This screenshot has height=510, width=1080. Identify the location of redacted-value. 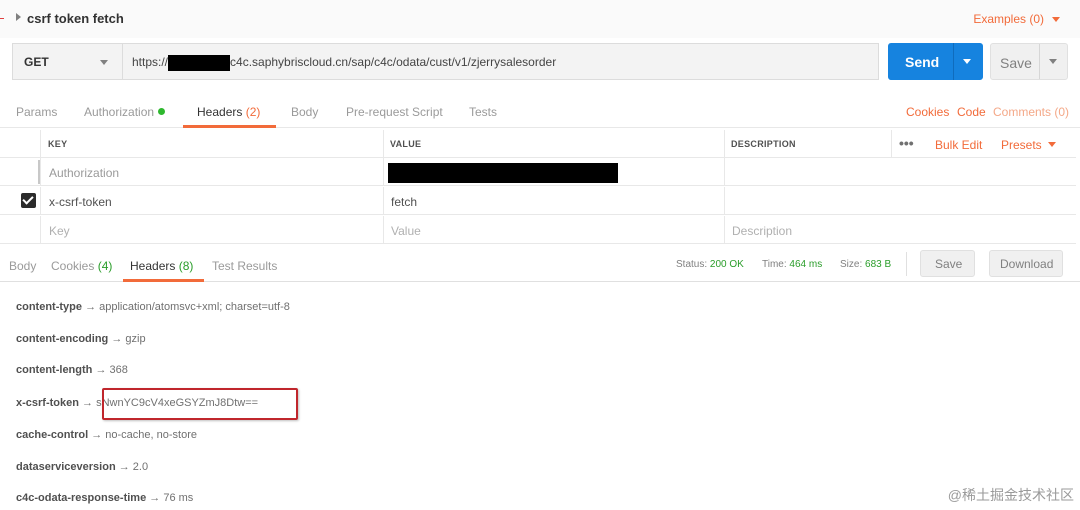
(503, 173).